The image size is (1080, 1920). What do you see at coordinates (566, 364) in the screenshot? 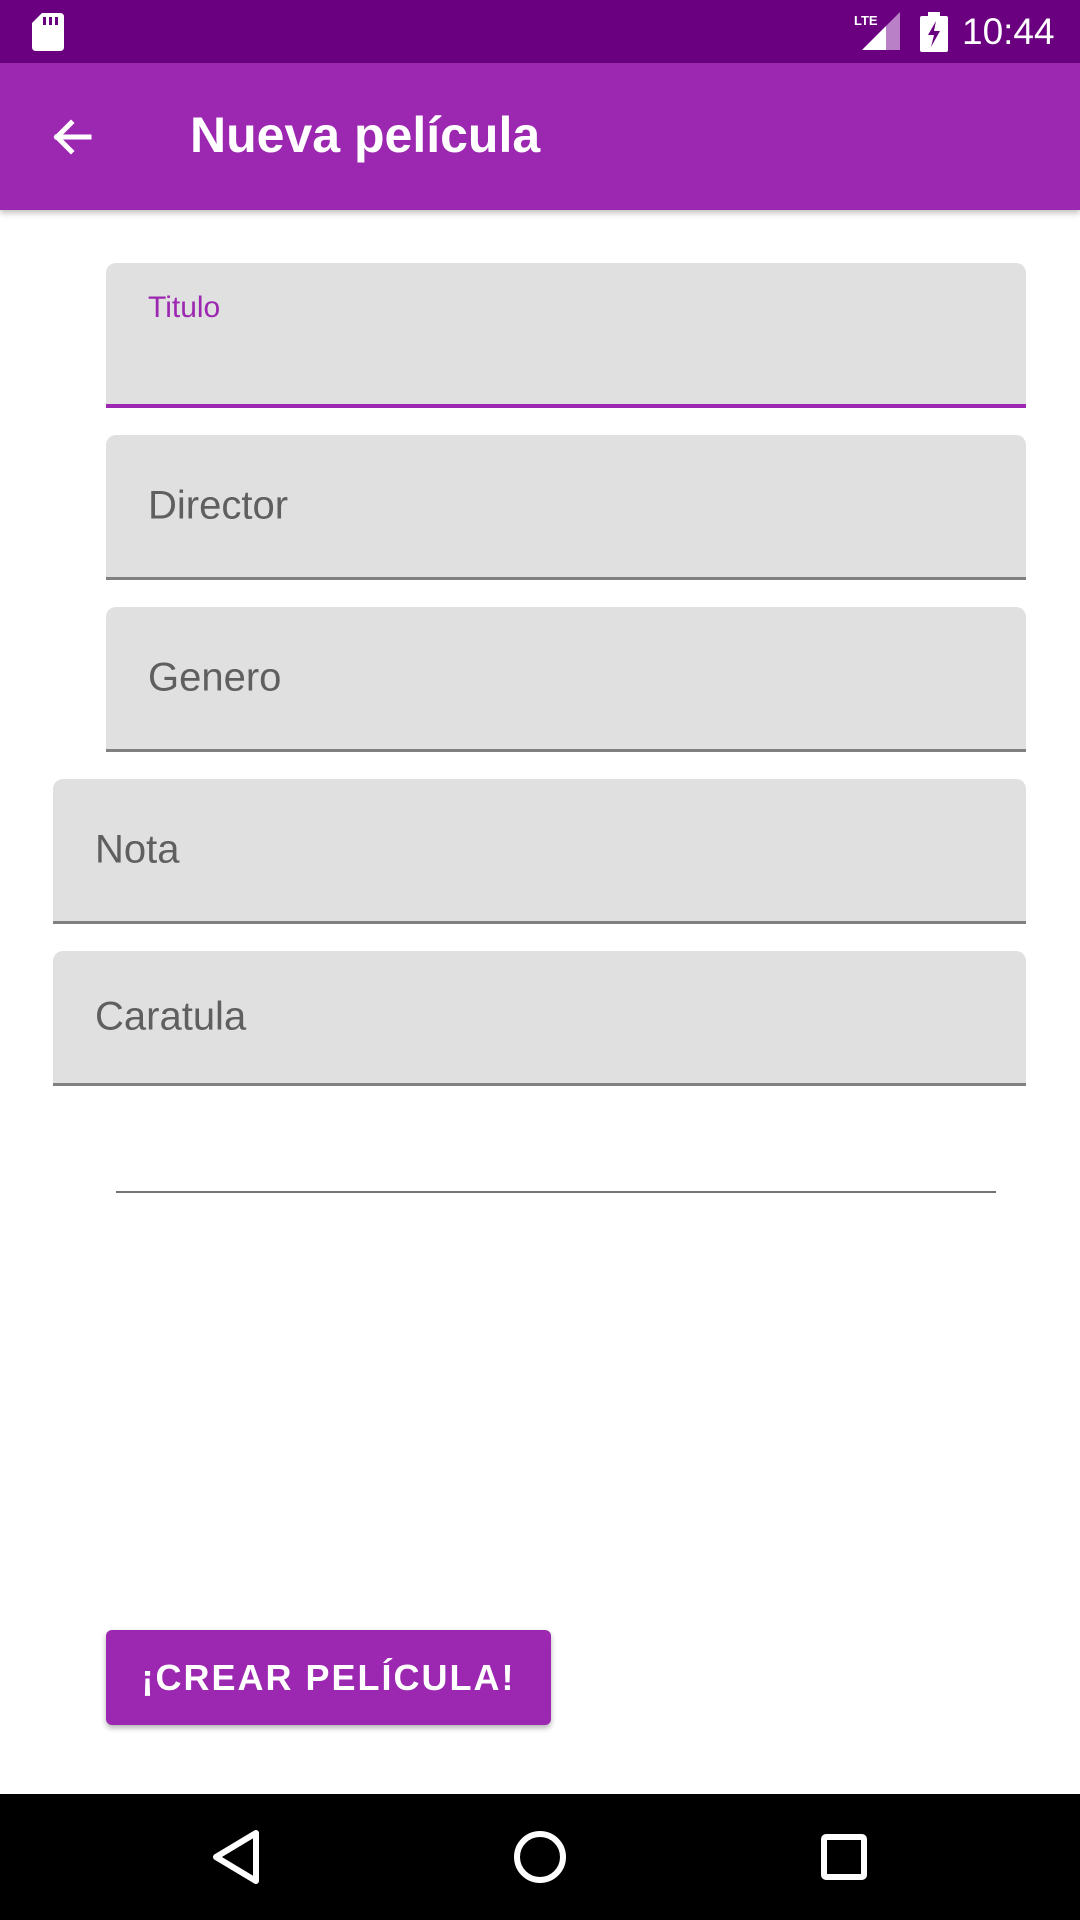
I see `titulo-input` at bounding box center [566, 364].